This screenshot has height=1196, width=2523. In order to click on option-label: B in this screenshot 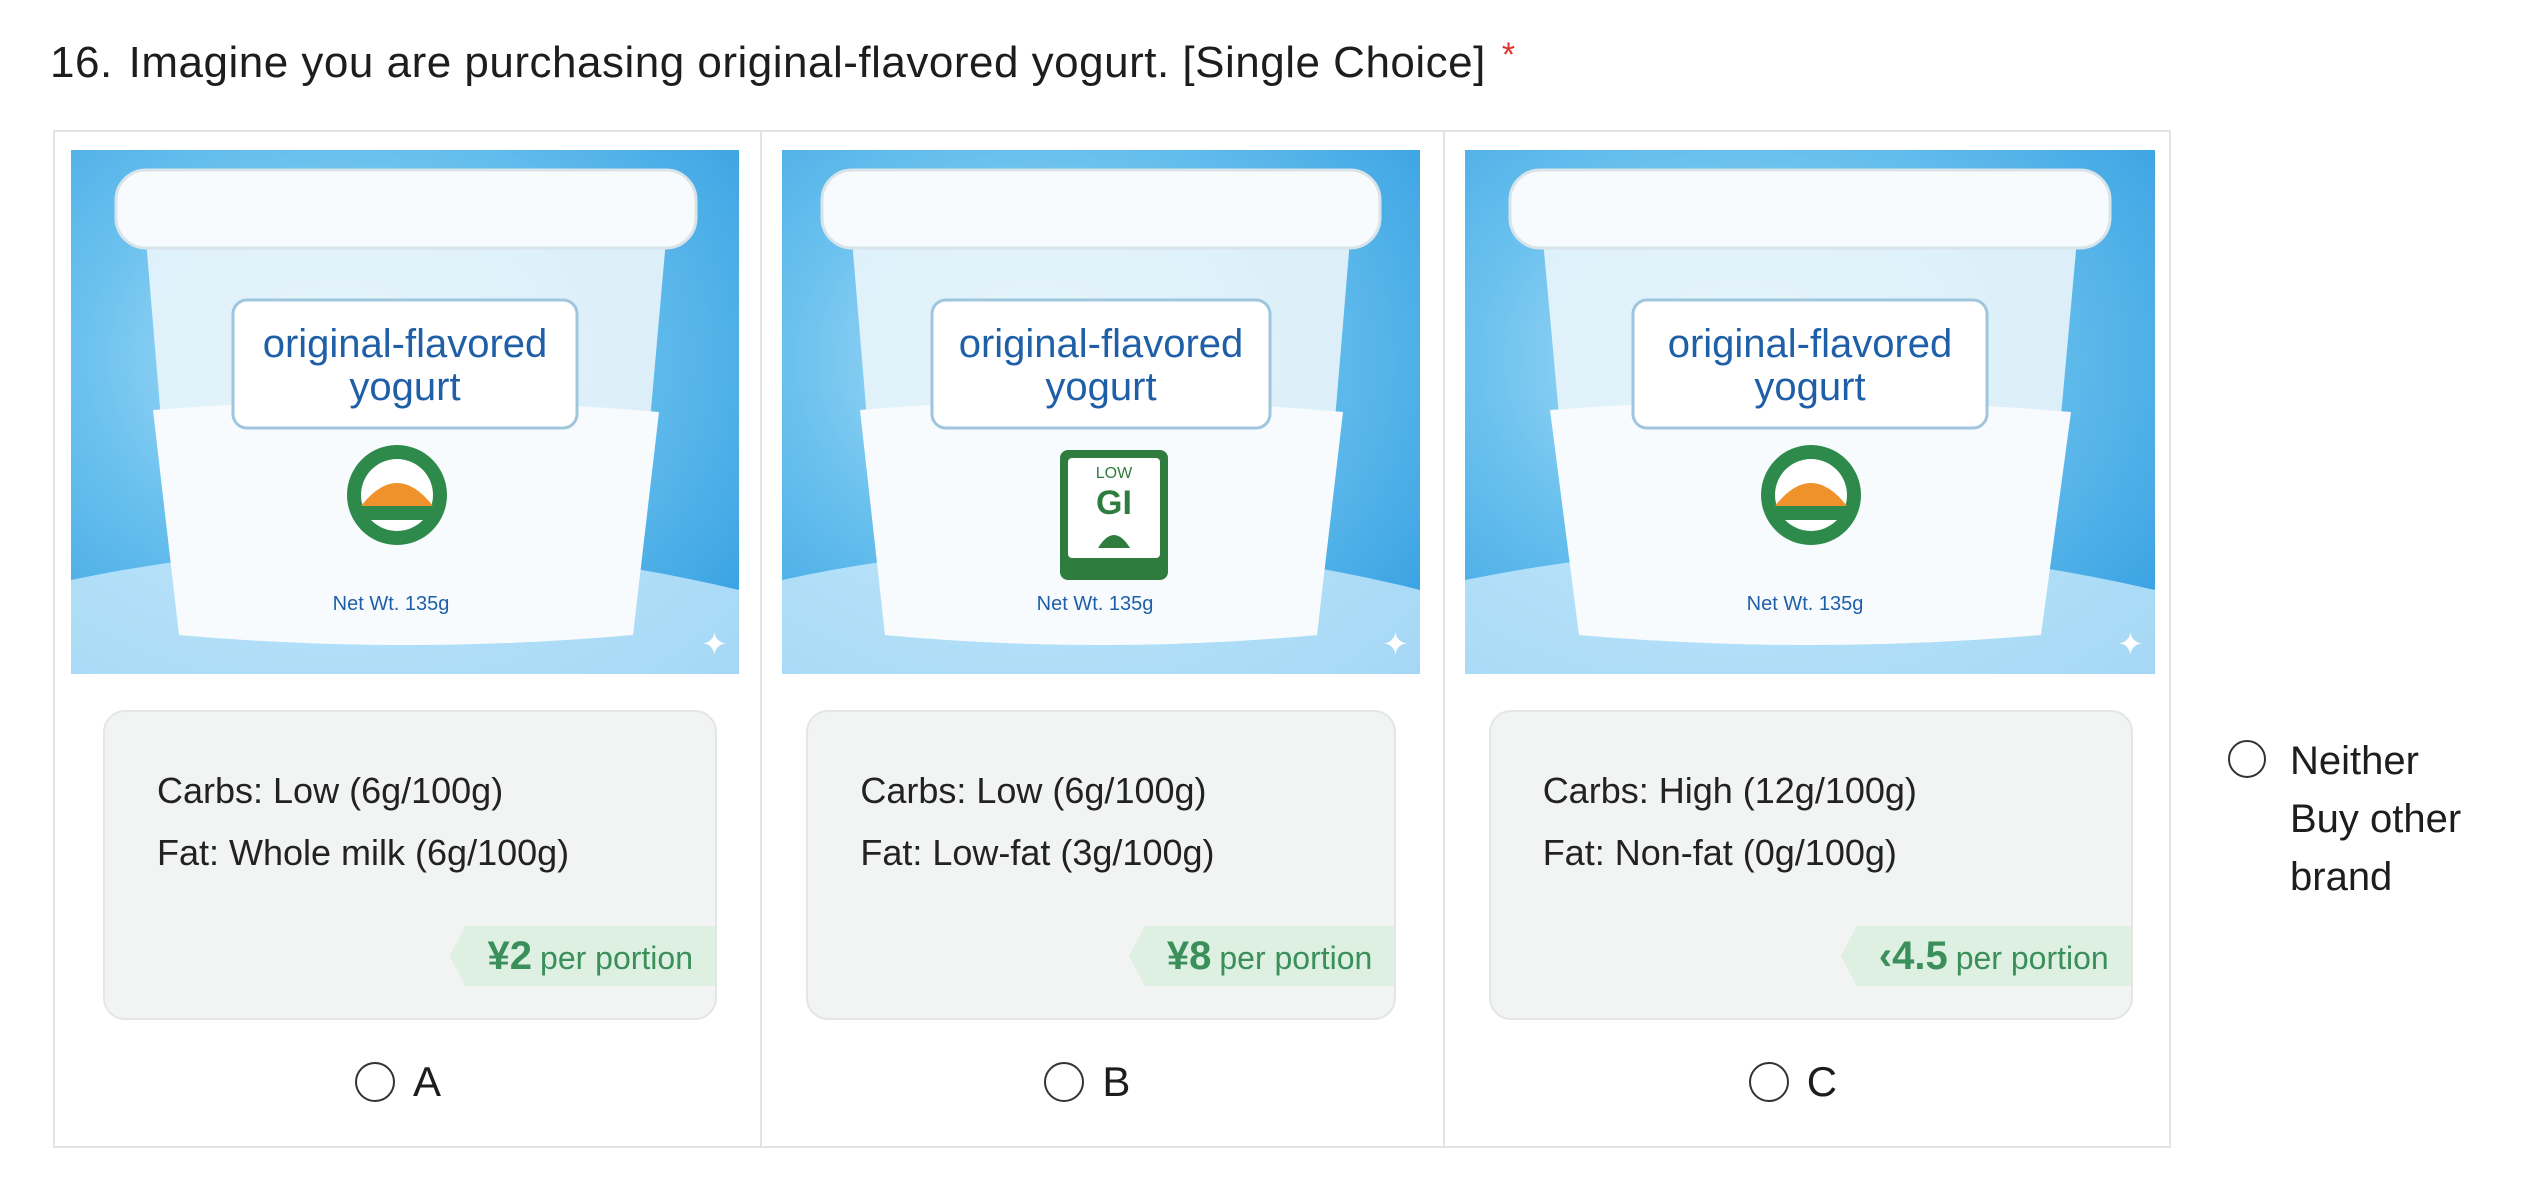, I will do `click(1116, 1081)`.